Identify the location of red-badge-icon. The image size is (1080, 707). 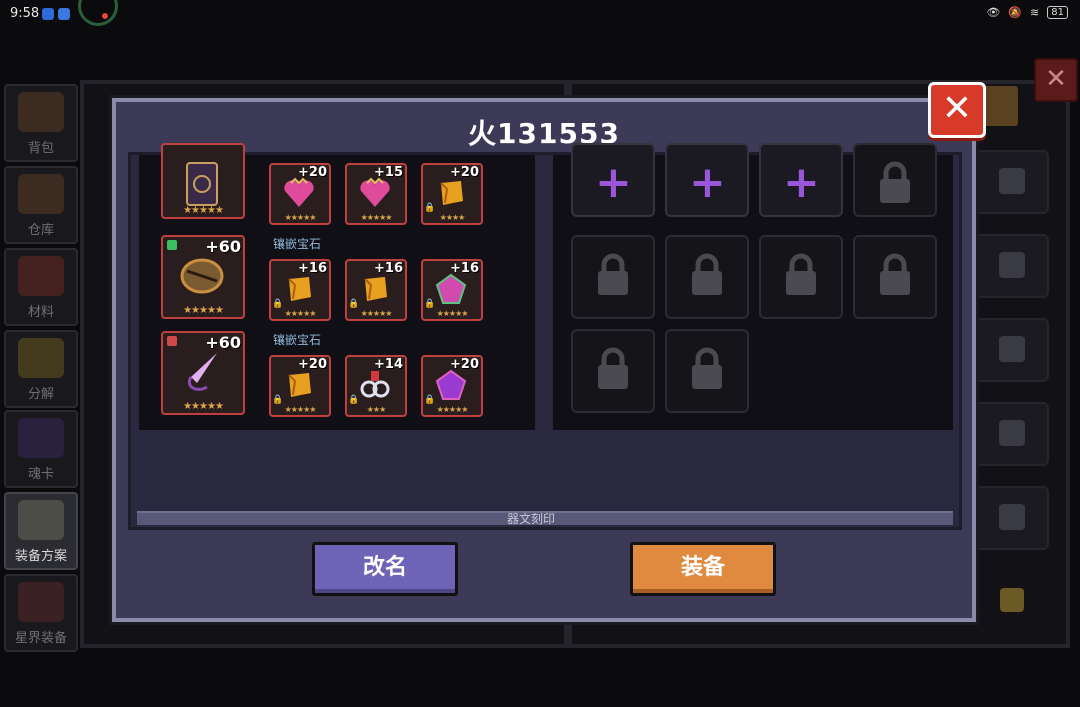
(172, 341).